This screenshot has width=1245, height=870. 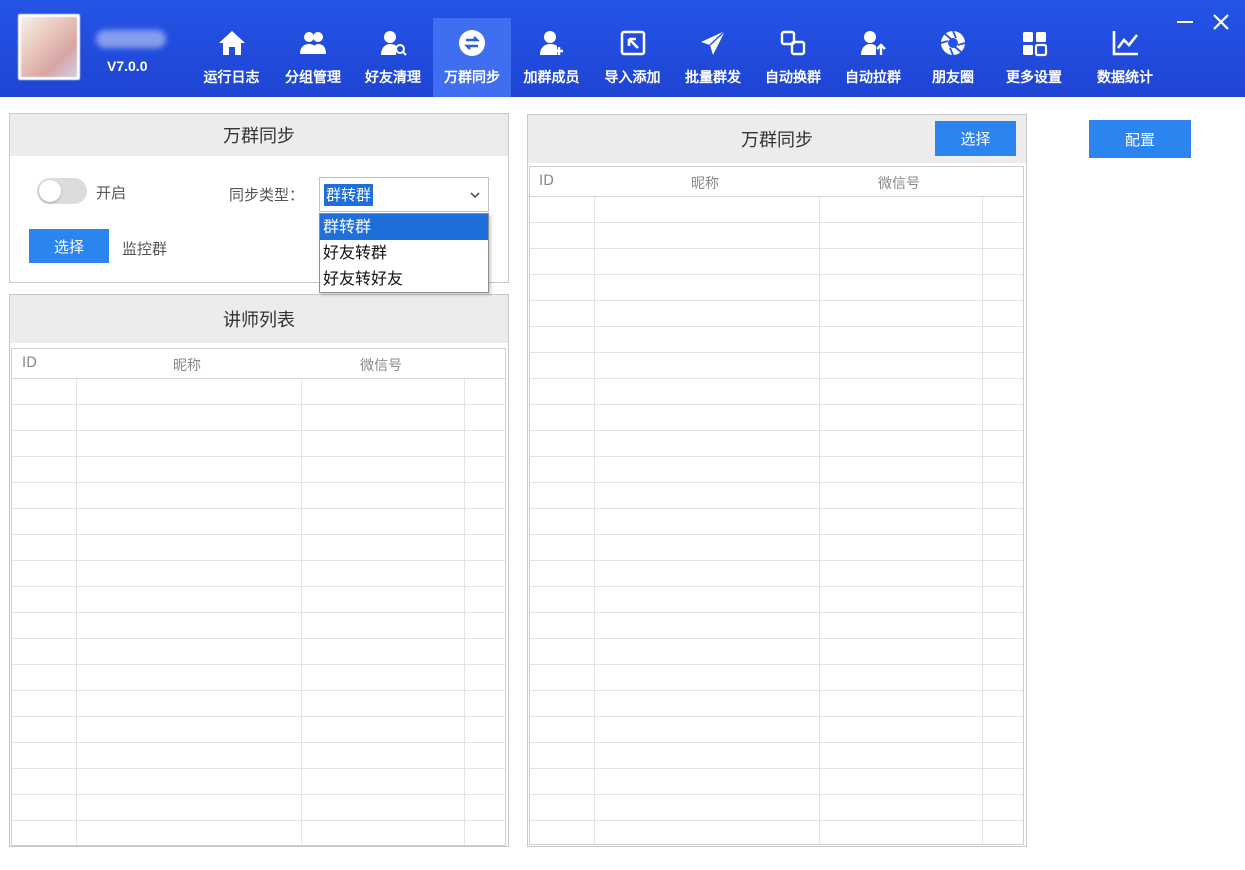 What do you see at coordinates (313, 57) in the screenshot?
I see `nav-item-group-manage: 分组管理` at bounding box center [313, 57].